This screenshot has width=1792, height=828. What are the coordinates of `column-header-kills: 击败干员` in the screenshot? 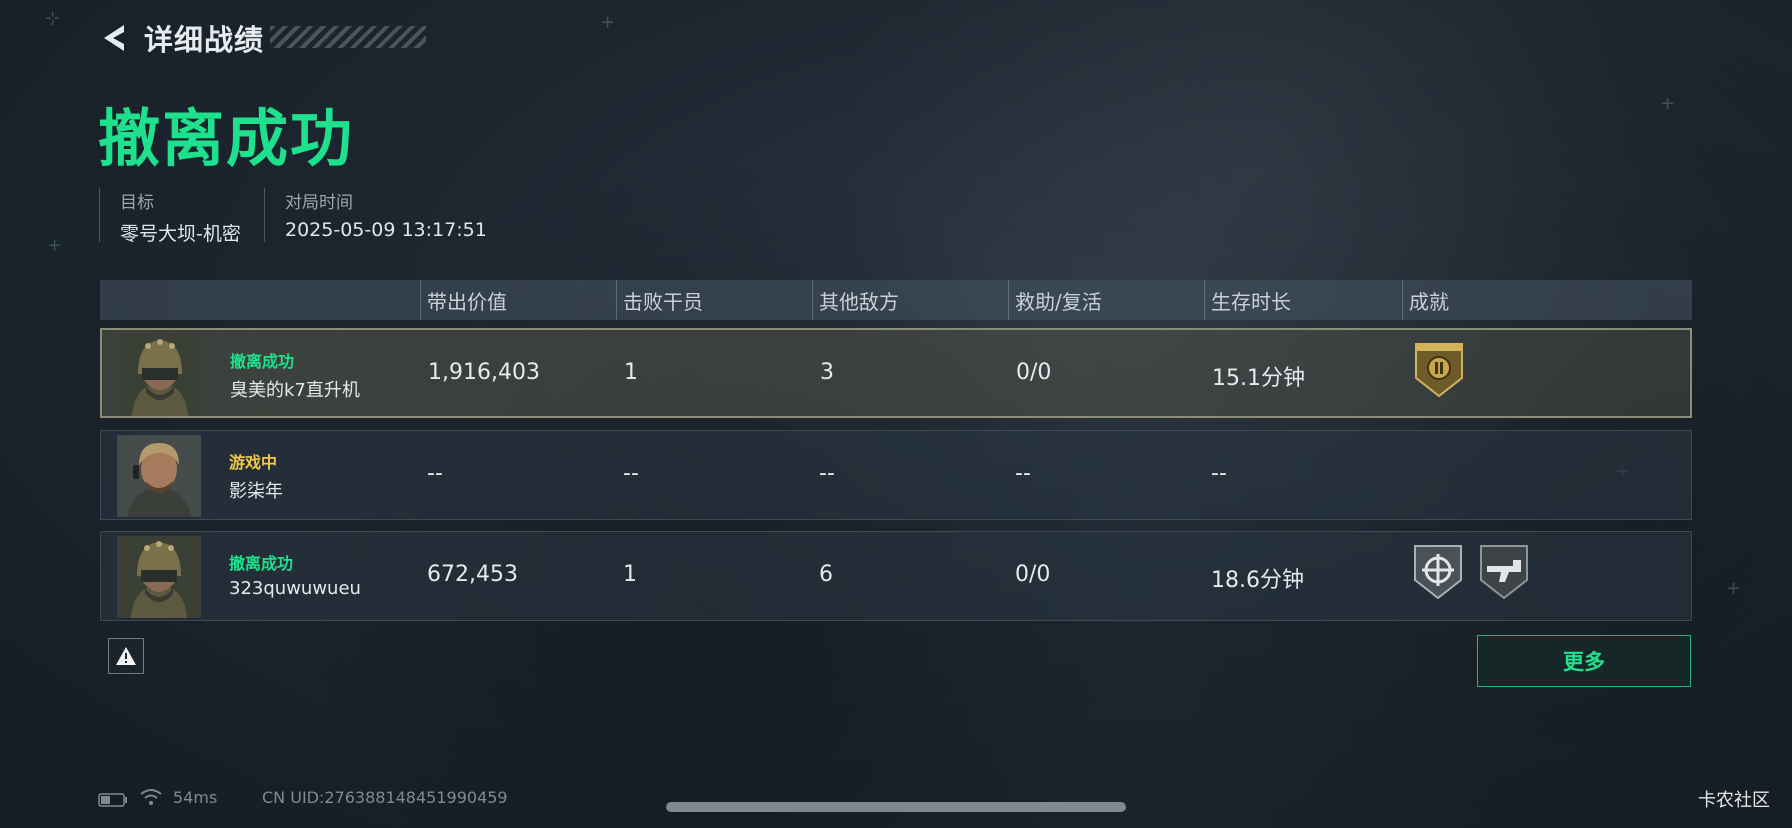 It's located at (659, 300).